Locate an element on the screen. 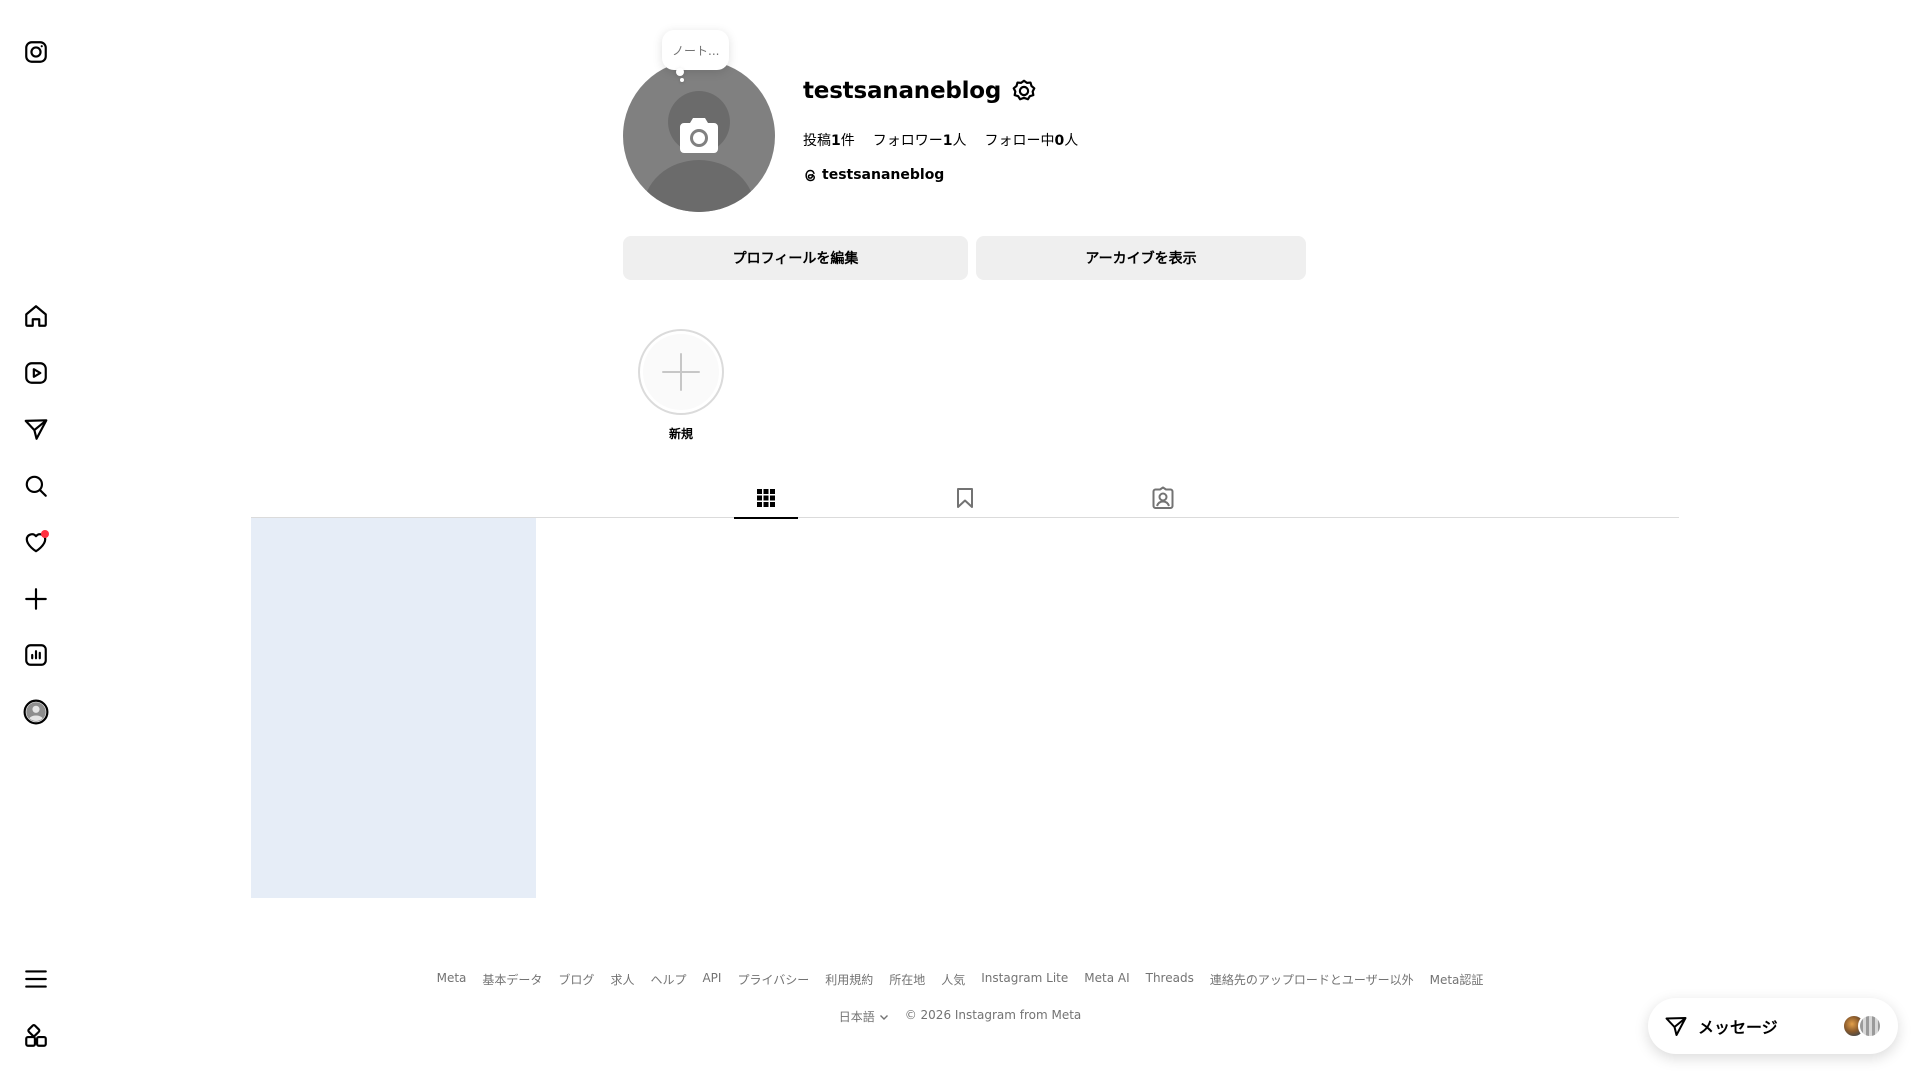 The image size is (1920, 1080). footer-link-threads: Threads is located at coordinates (1170, 979).